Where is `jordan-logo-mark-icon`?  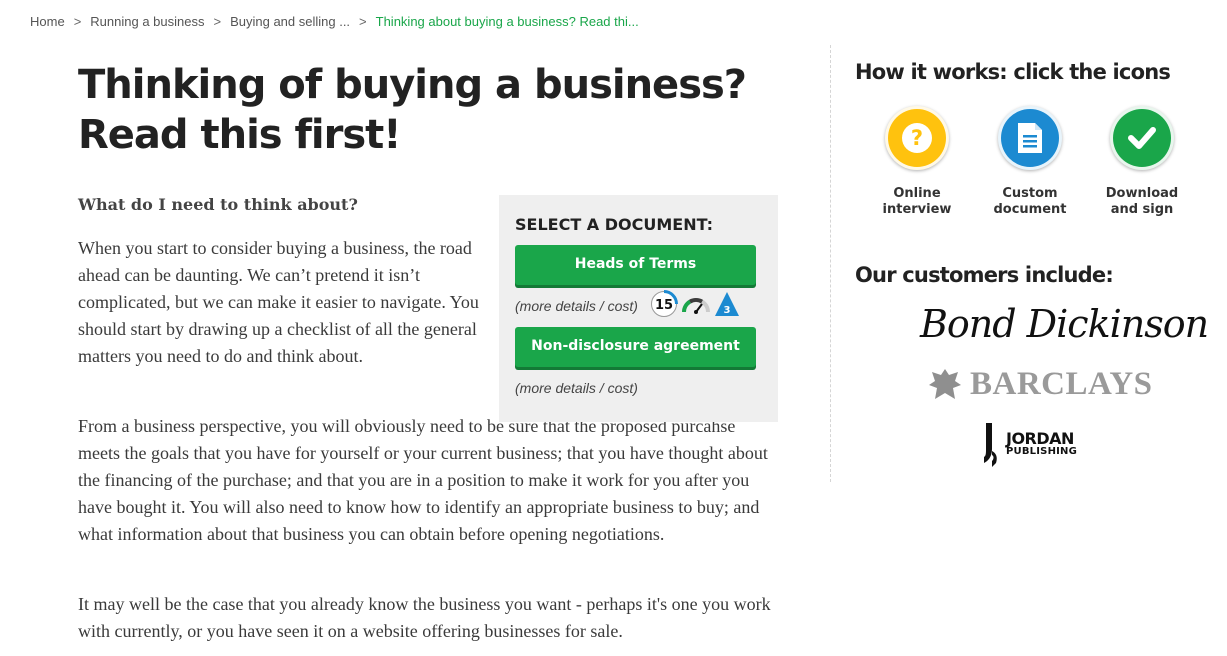
jordan-logo-mark-icon is located at coordinates (990, 445).